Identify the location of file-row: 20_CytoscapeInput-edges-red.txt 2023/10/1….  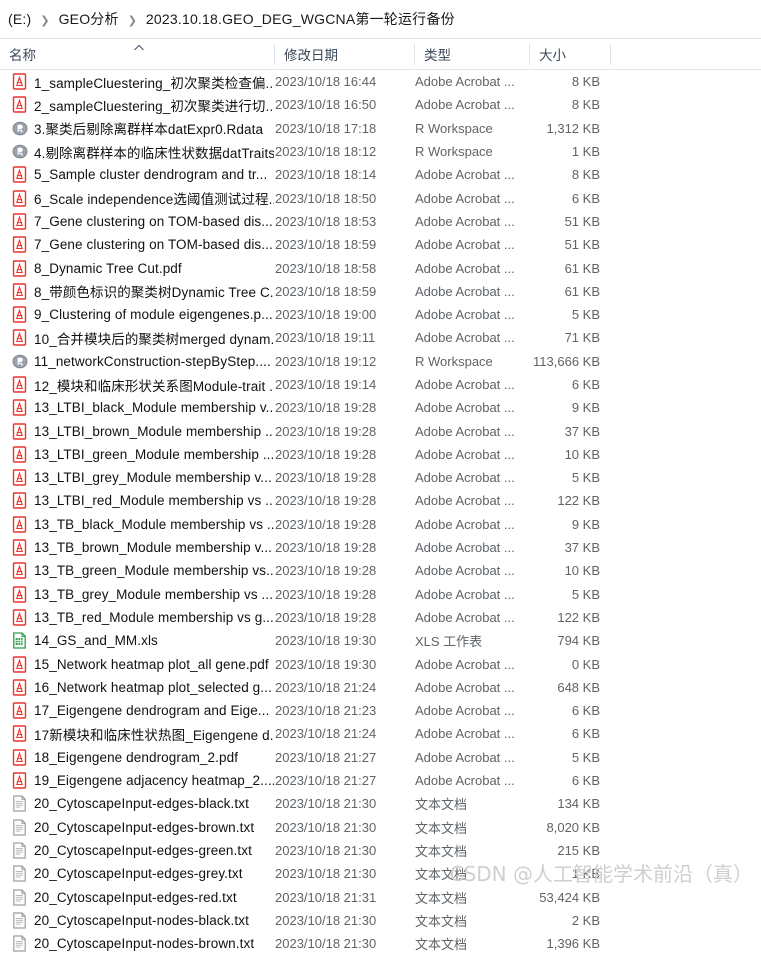
(380, 897).